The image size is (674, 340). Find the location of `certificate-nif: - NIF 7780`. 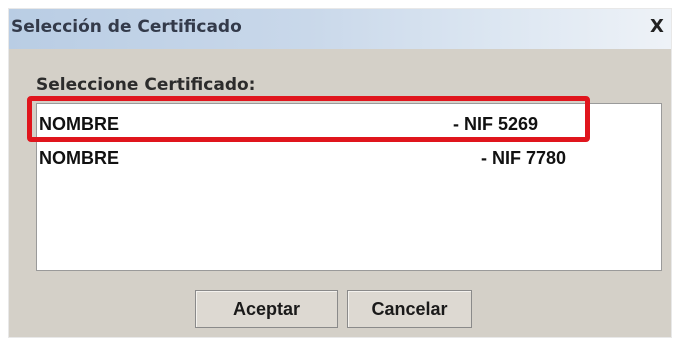

certificate-nif: - NIF 7780 is located at coordinates (524, 158).